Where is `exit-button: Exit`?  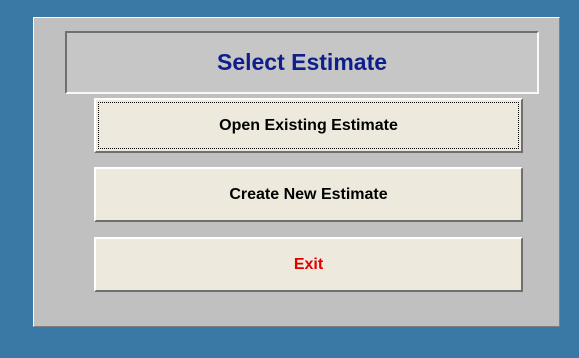
exit-button: Exit is located at coordinates (308, 264).